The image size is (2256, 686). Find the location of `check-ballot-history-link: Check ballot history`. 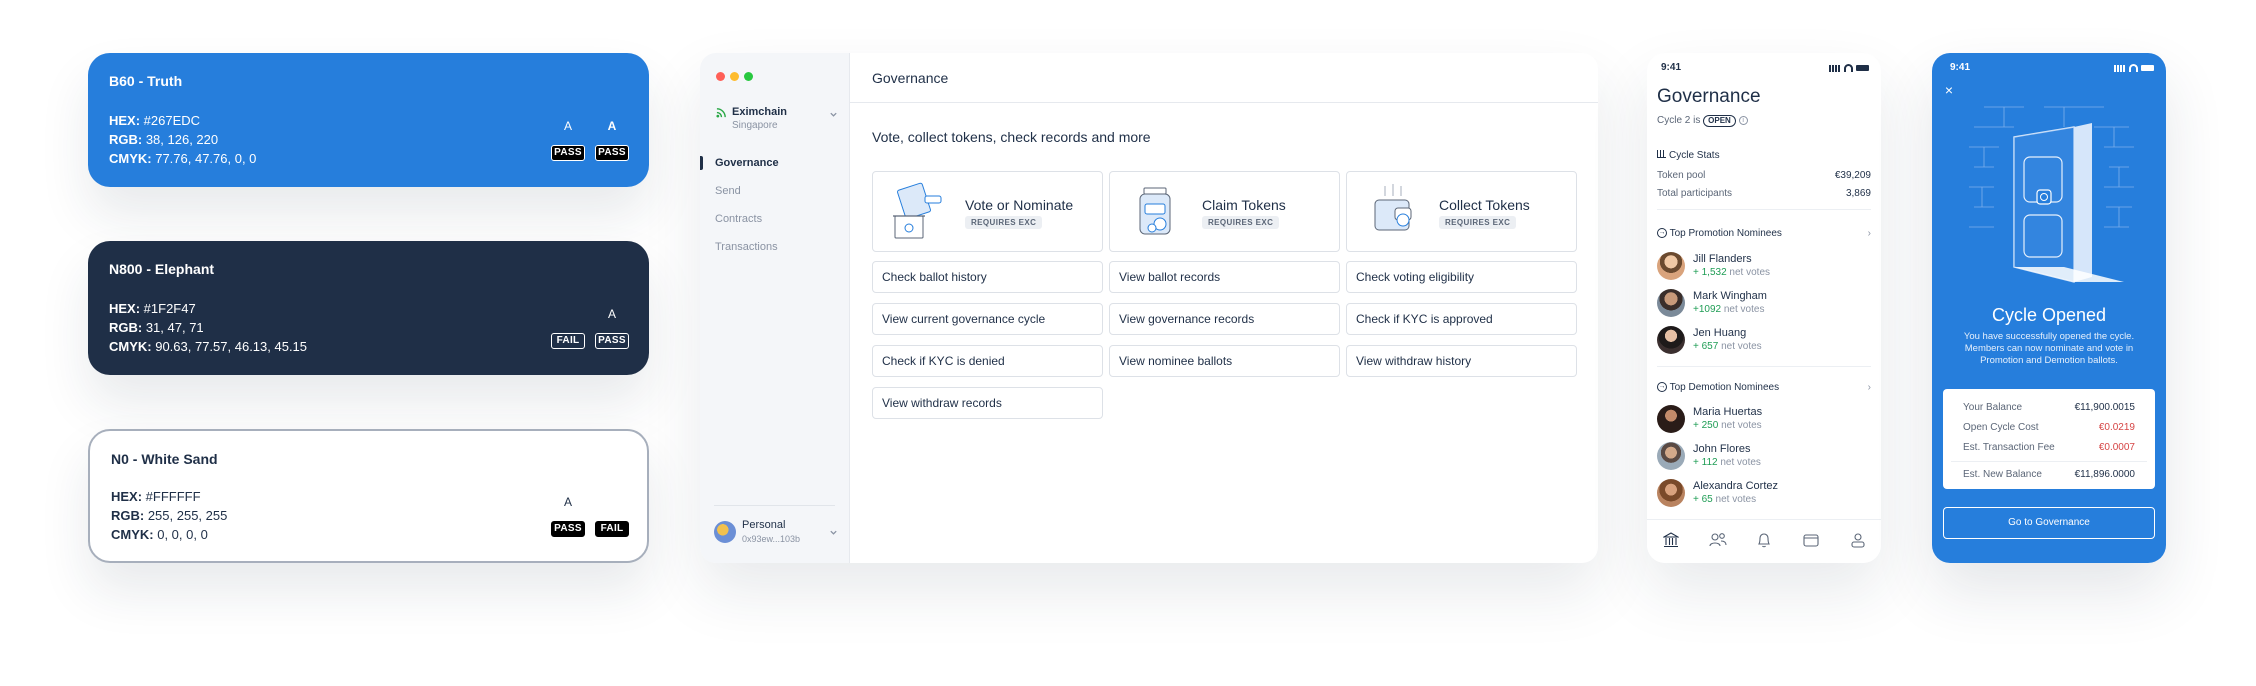

check-ballot-history-link: Check ballot history is located at coordinates (987, 277).